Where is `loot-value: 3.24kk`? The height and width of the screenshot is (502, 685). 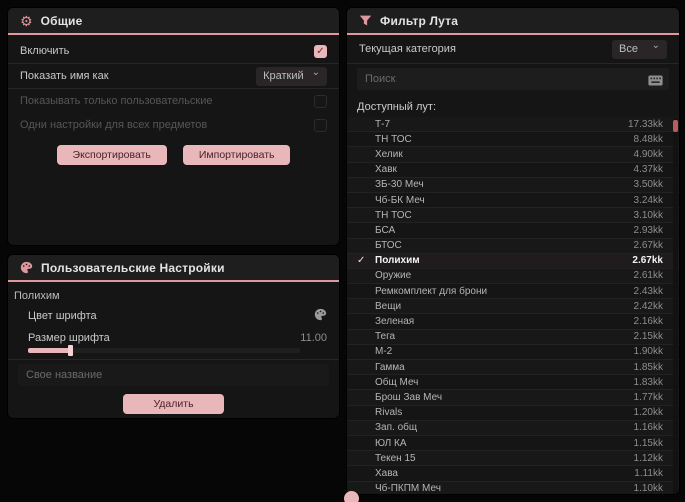 loot-value: 3.24kk is located at coordinates (648, 200).